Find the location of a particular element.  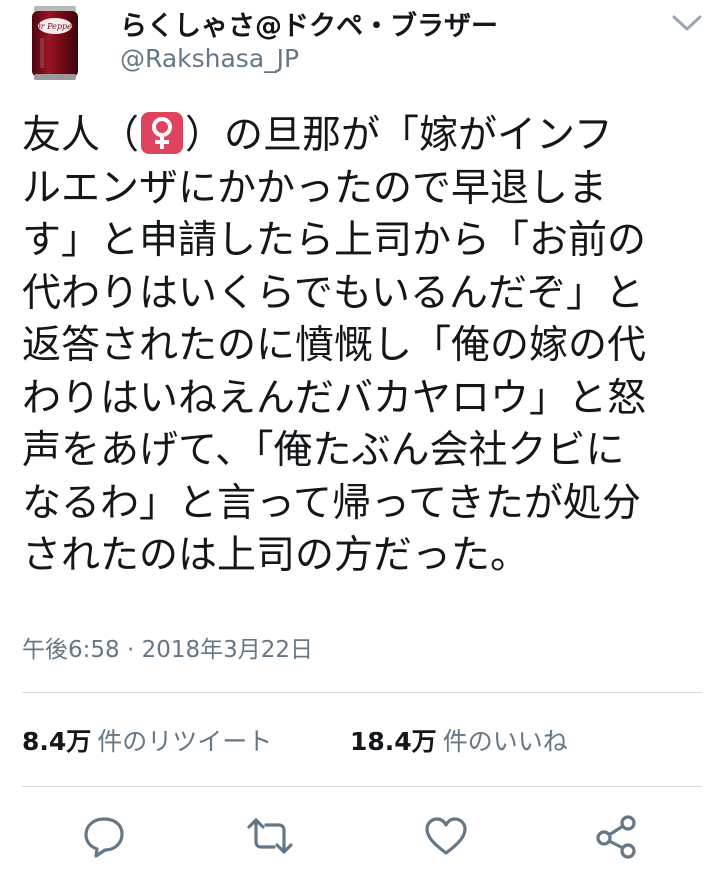

like-count-link: 18.4万 件のいいね is located at coordinates (459, 740).